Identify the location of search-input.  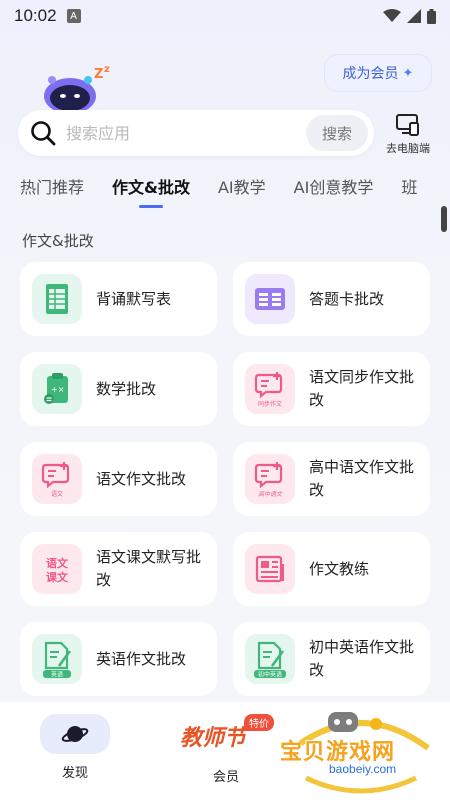
(186, 133).